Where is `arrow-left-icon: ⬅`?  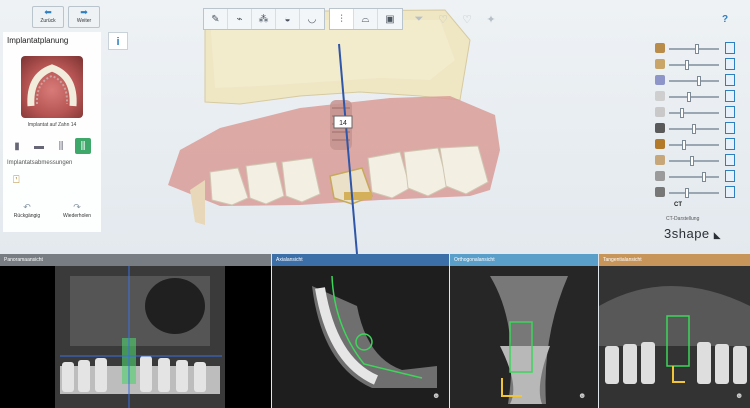
arrow-left-icon: ⬅ is located at coordinates (48, 12).